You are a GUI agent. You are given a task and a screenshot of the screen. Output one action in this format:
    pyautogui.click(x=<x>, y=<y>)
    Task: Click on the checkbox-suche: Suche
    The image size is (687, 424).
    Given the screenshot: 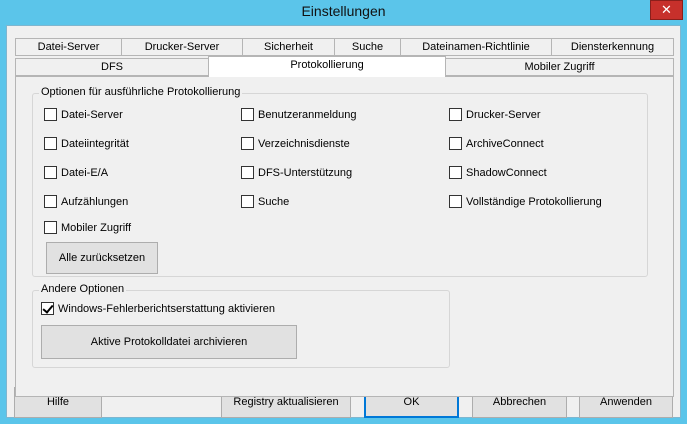 What is the action you would take?
    pyautogui.click(x=265, y=201)
    